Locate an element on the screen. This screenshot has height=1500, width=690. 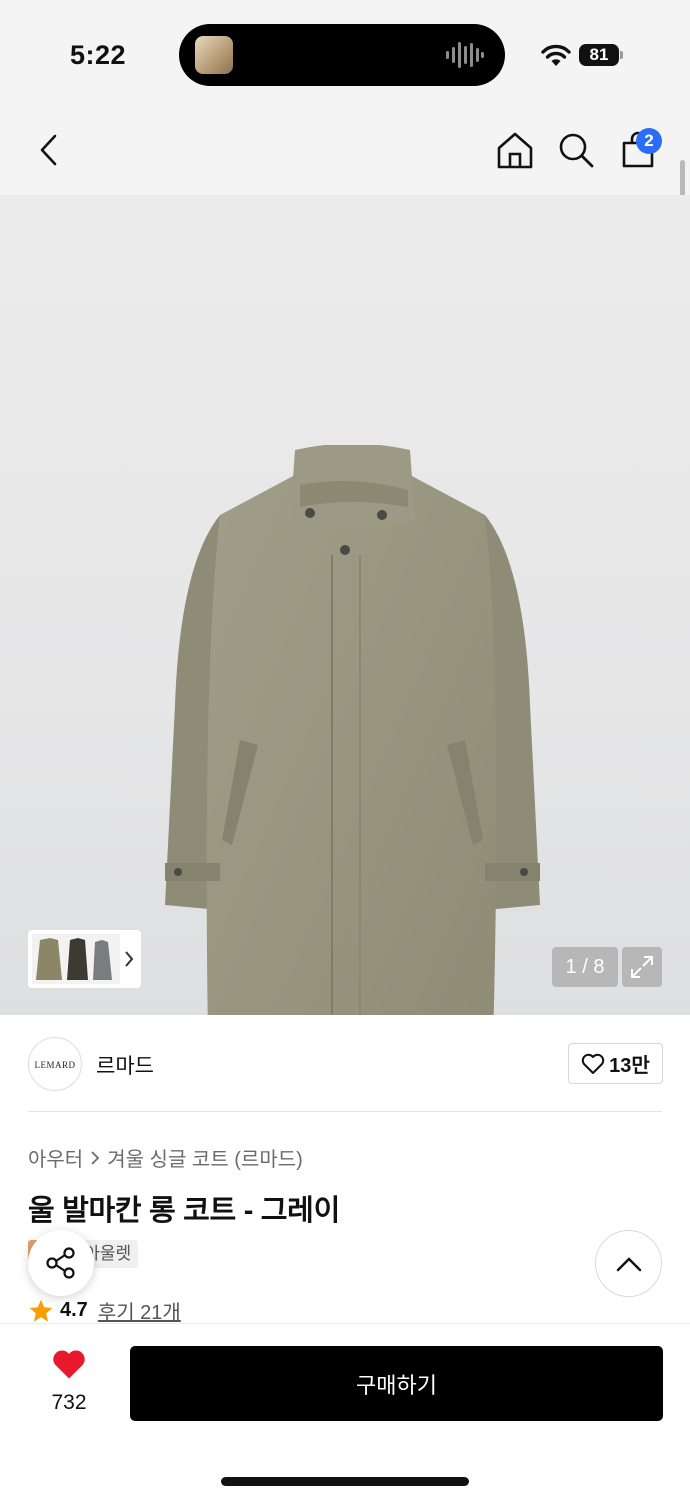
brand-like-count: 13만 is located at coordinates (629, 1066).